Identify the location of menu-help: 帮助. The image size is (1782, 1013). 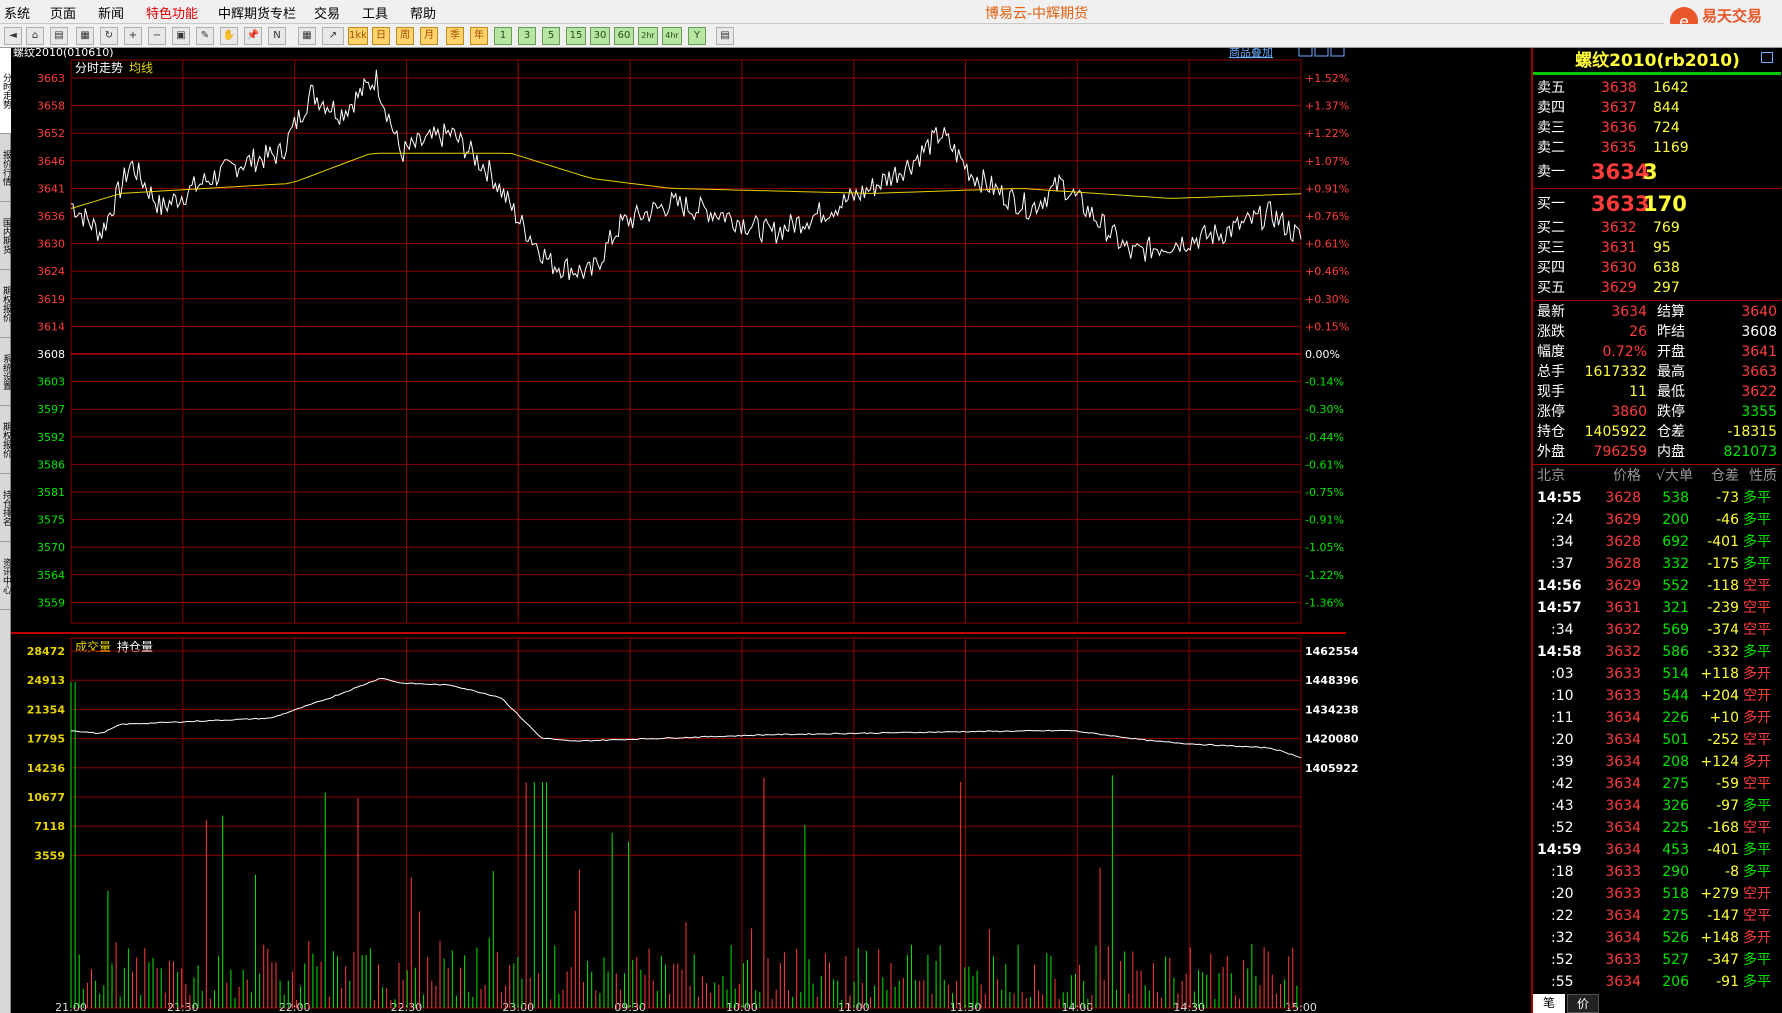
(423, 12).